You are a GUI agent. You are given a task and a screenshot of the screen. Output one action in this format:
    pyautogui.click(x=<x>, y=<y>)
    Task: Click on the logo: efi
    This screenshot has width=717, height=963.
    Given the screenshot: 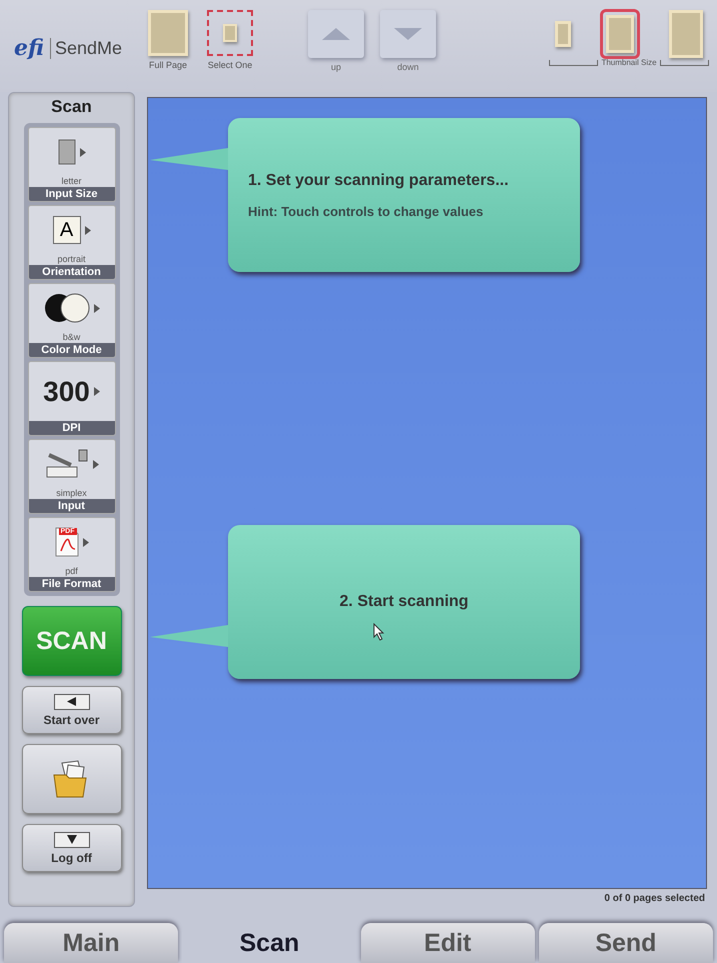 What is the action you would take?
    pyautogui.click(x=29, y=48)
    